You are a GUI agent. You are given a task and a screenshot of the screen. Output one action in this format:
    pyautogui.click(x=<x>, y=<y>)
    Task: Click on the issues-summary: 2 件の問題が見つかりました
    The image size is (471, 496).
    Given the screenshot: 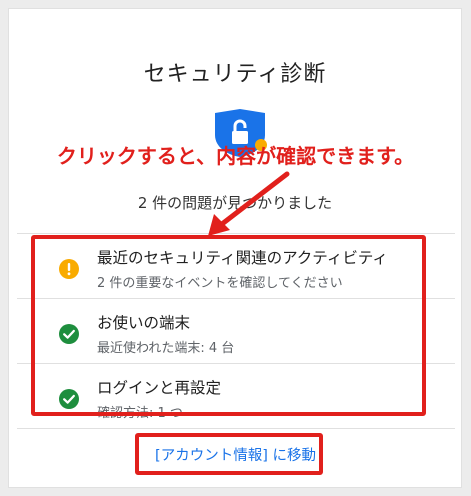 What is the action you would take?
    pyautogui.click(x=235, y=203)
    